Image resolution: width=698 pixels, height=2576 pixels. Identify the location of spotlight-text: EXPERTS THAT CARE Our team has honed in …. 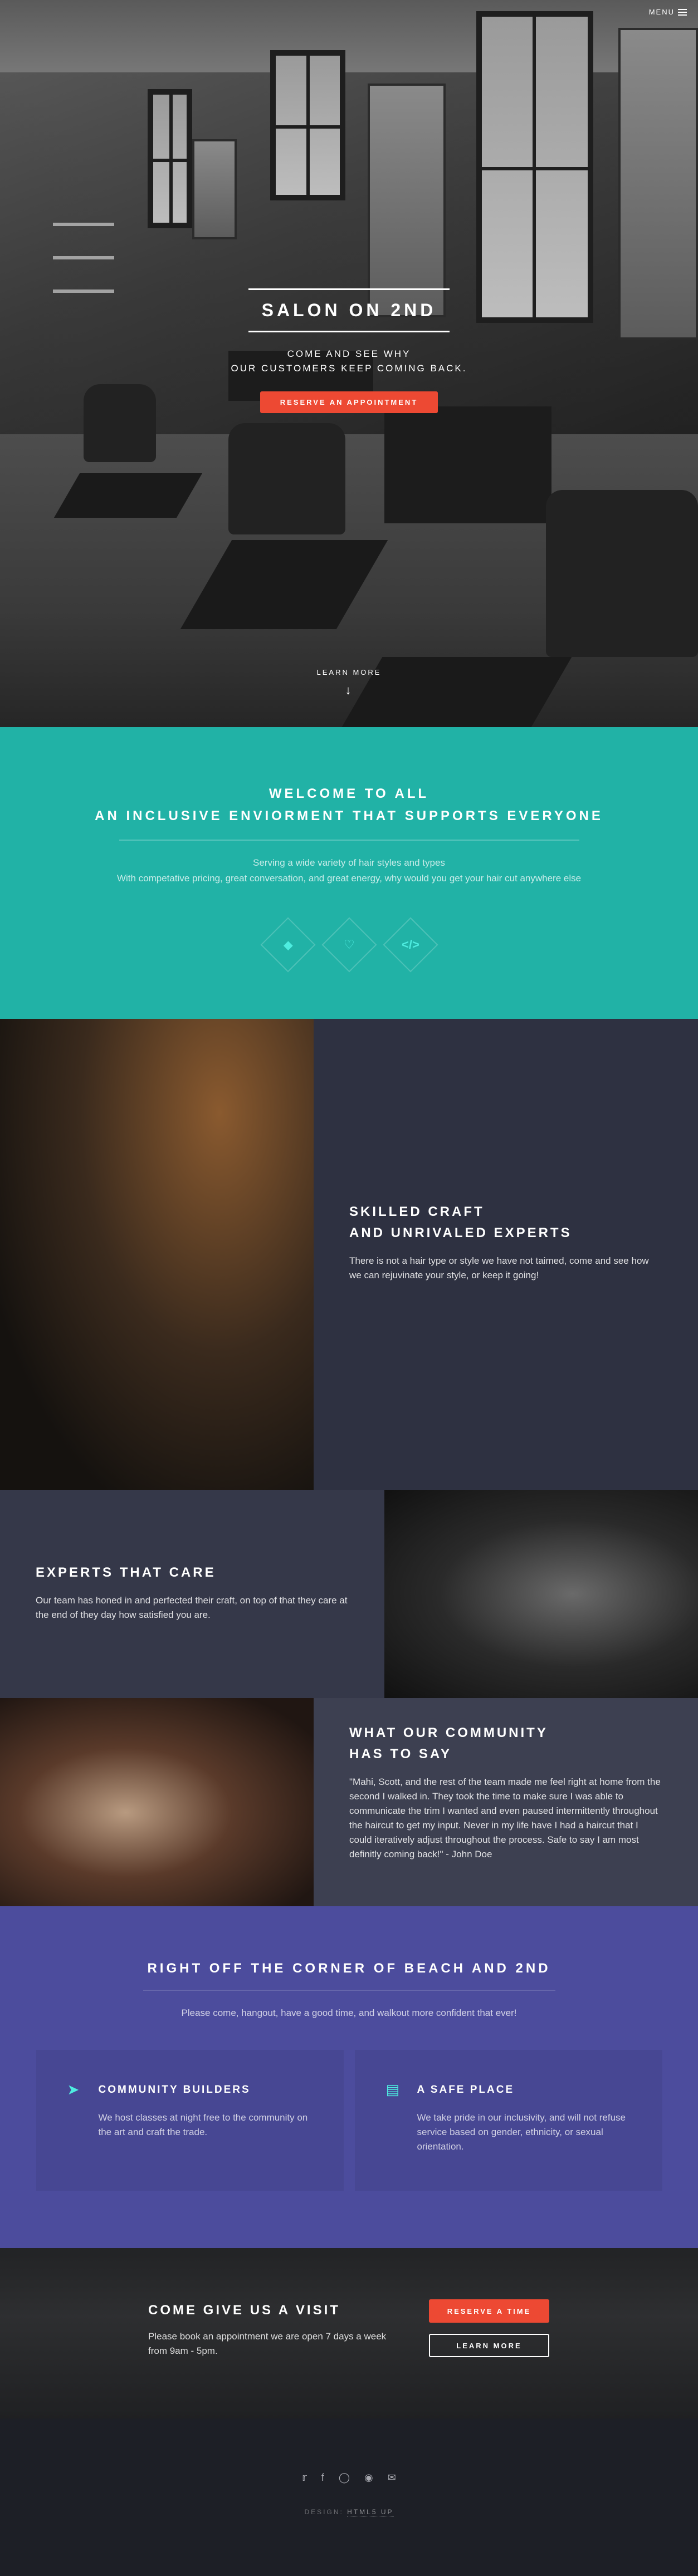
(192, 1592).